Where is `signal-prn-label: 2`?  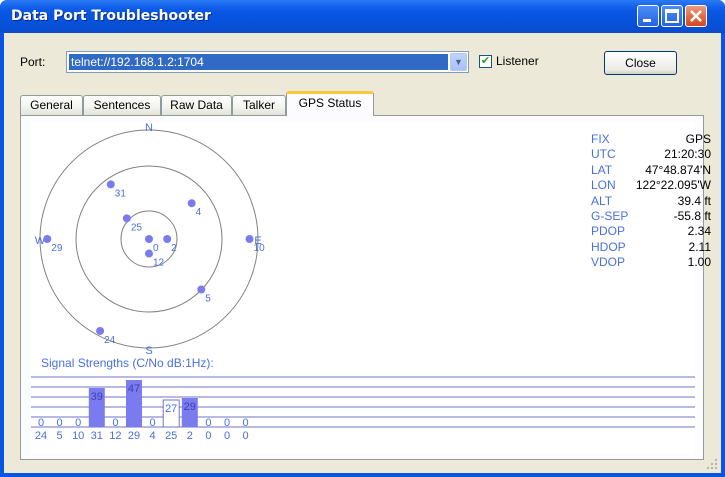
signal-prn-label: 2 is located at coordinates (190, 436).